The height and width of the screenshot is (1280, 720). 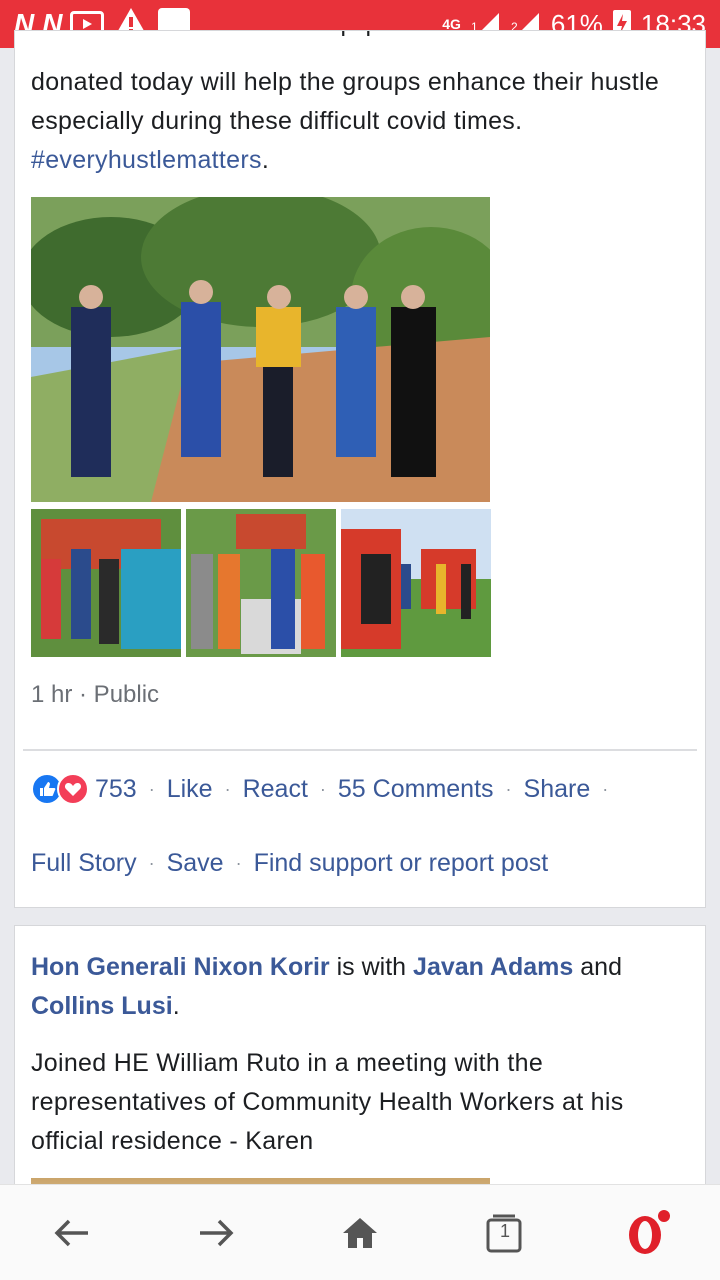 I want to click on love-reaction-icon, so click(x=73, y=789).